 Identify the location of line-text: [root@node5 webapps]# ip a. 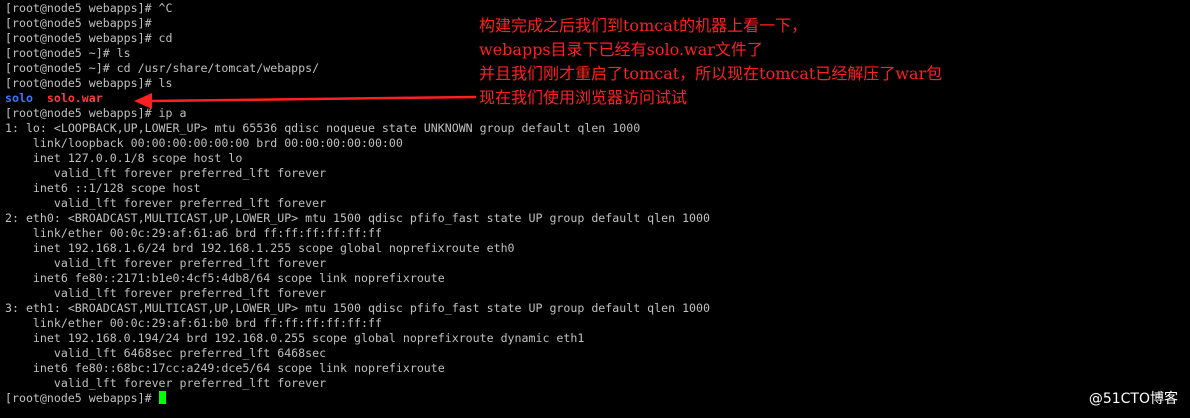
(96, 113).